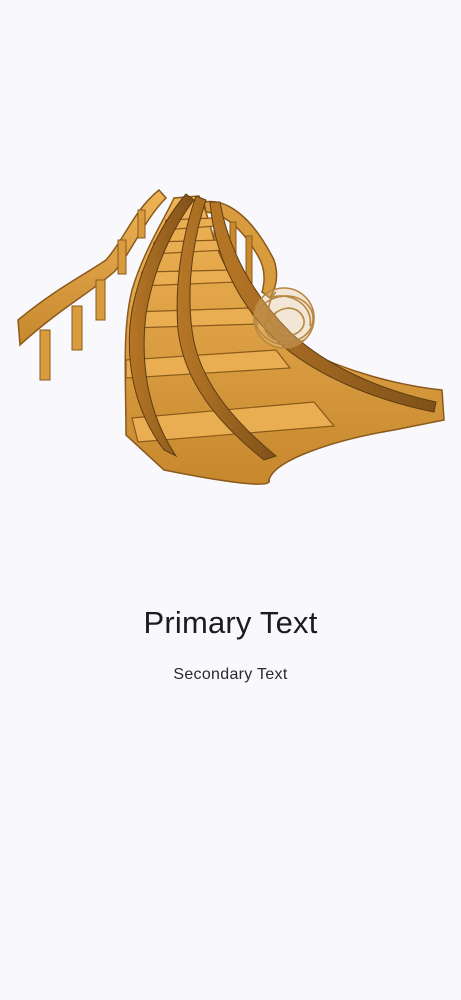 This screenshot has width=461, height=1000. Describe the element at coordinates (230, 622) in the screenshot. I see `primary-text: Primary Text` at that location.